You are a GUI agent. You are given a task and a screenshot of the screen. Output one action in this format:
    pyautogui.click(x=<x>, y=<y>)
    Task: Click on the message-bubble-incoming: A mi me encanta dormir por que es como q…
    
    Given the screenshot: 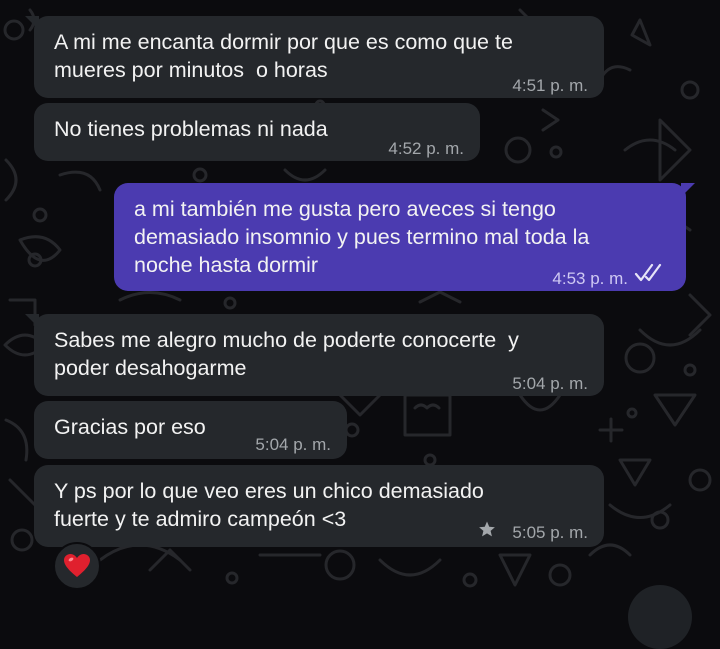 What is the action you would take?
    pyautogui.click(x=314, y=57)
    